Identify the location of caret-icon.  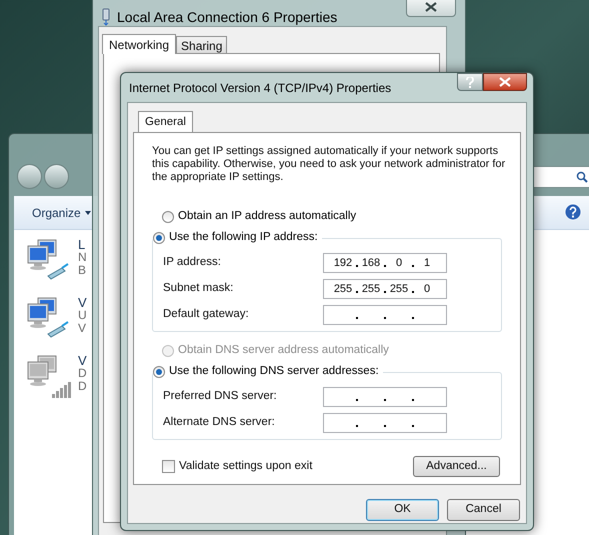
(87, 212).